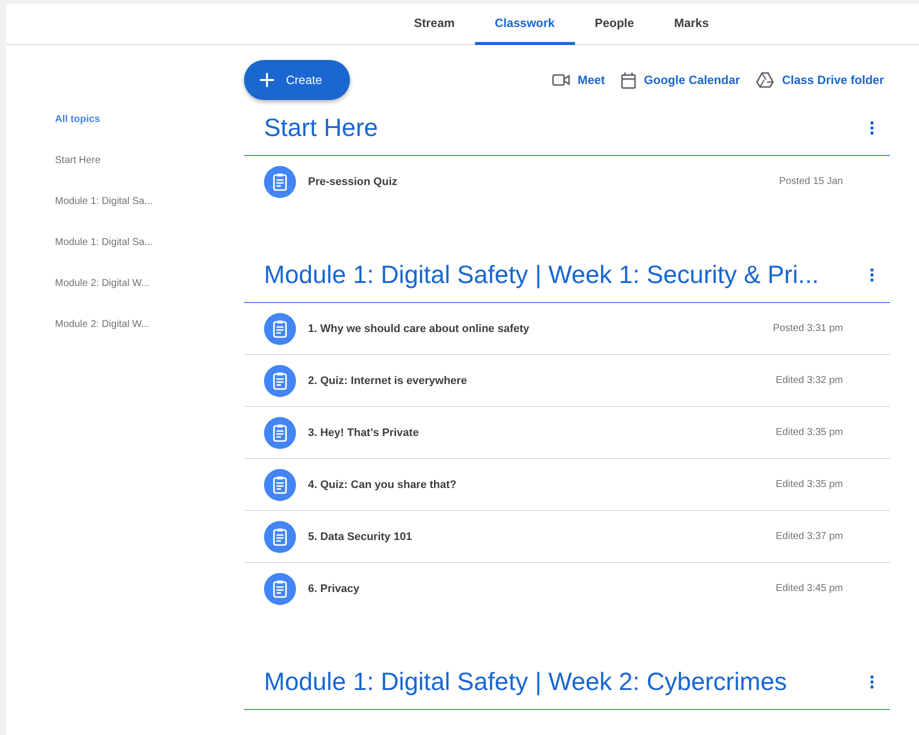 Image resolution: width=919 pixels, height=735 pixels. What do you see at coordinates (567, 329) in the screenshot?
I see `assignment-row: 1. Why we should care about online safety Posted 3:31 pm` at bounding box center [567, 329].